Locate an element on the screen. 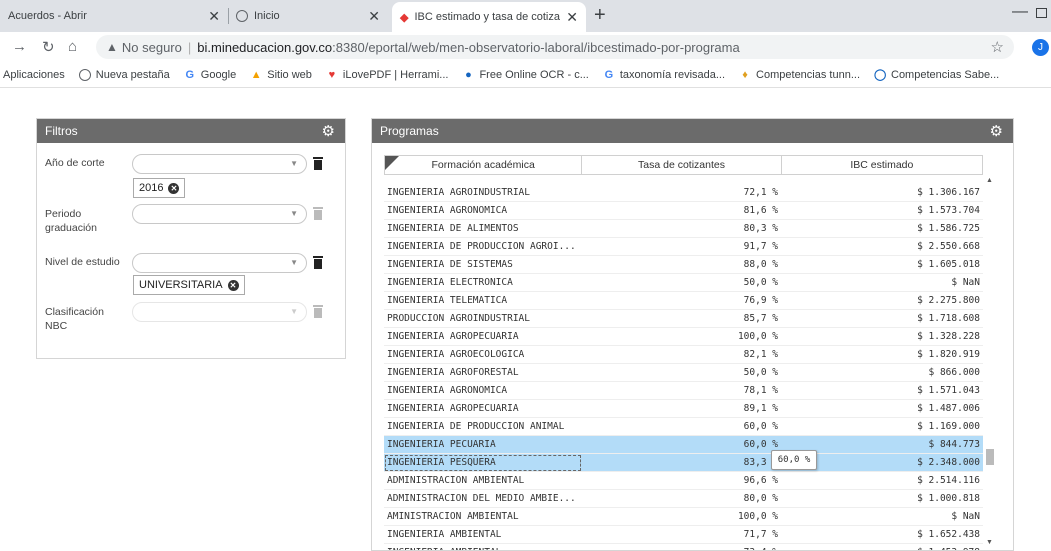 This screenshot has width=1051, height=551. table-row: INGENIERIA AGROFORESTAL 50,0 % $ 866.000 is located at coordinates (683, 373).